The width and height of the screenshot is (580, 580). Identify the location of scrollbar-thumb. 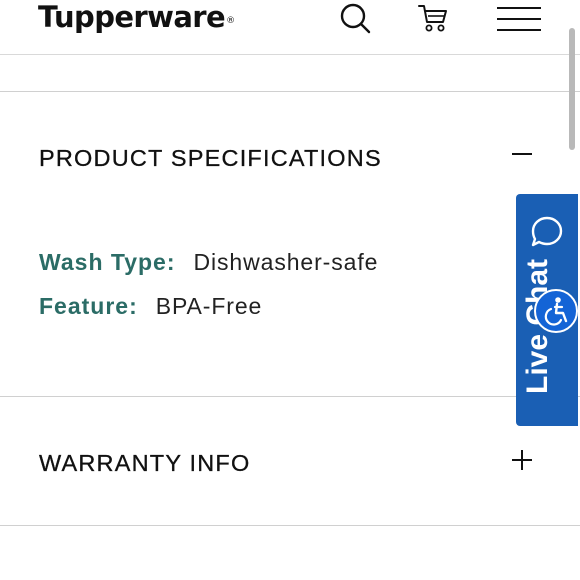
(572, 89).